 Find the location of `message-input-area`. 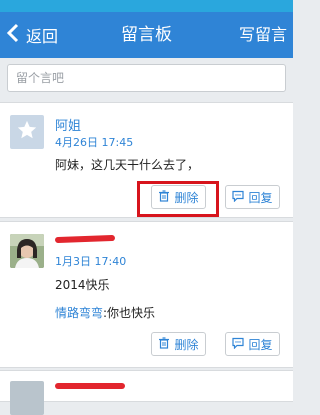

message-input-area is located at coordinates (146, 78).